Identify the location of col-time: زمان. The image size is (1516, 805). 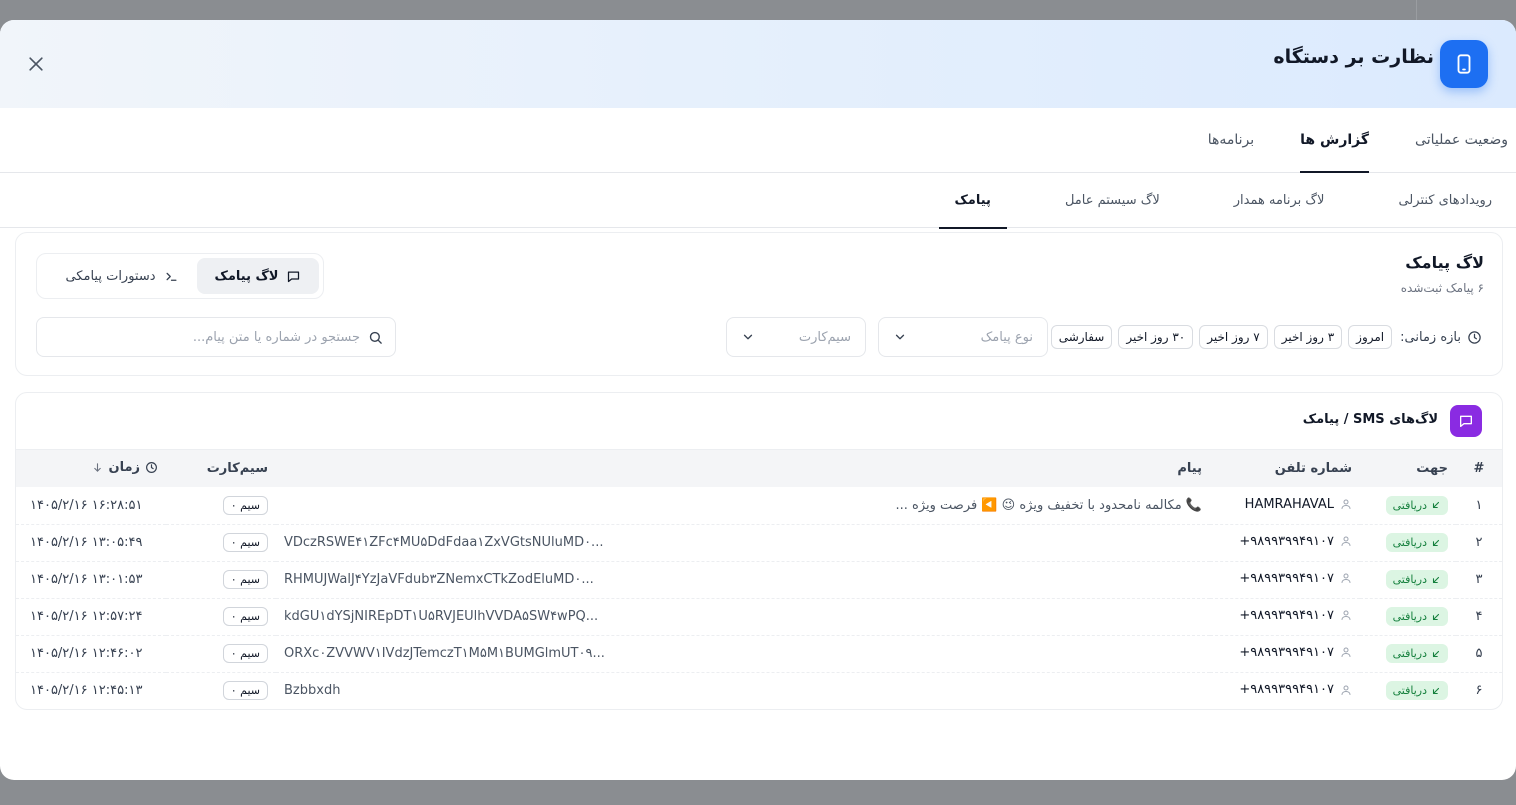
(124, 467).